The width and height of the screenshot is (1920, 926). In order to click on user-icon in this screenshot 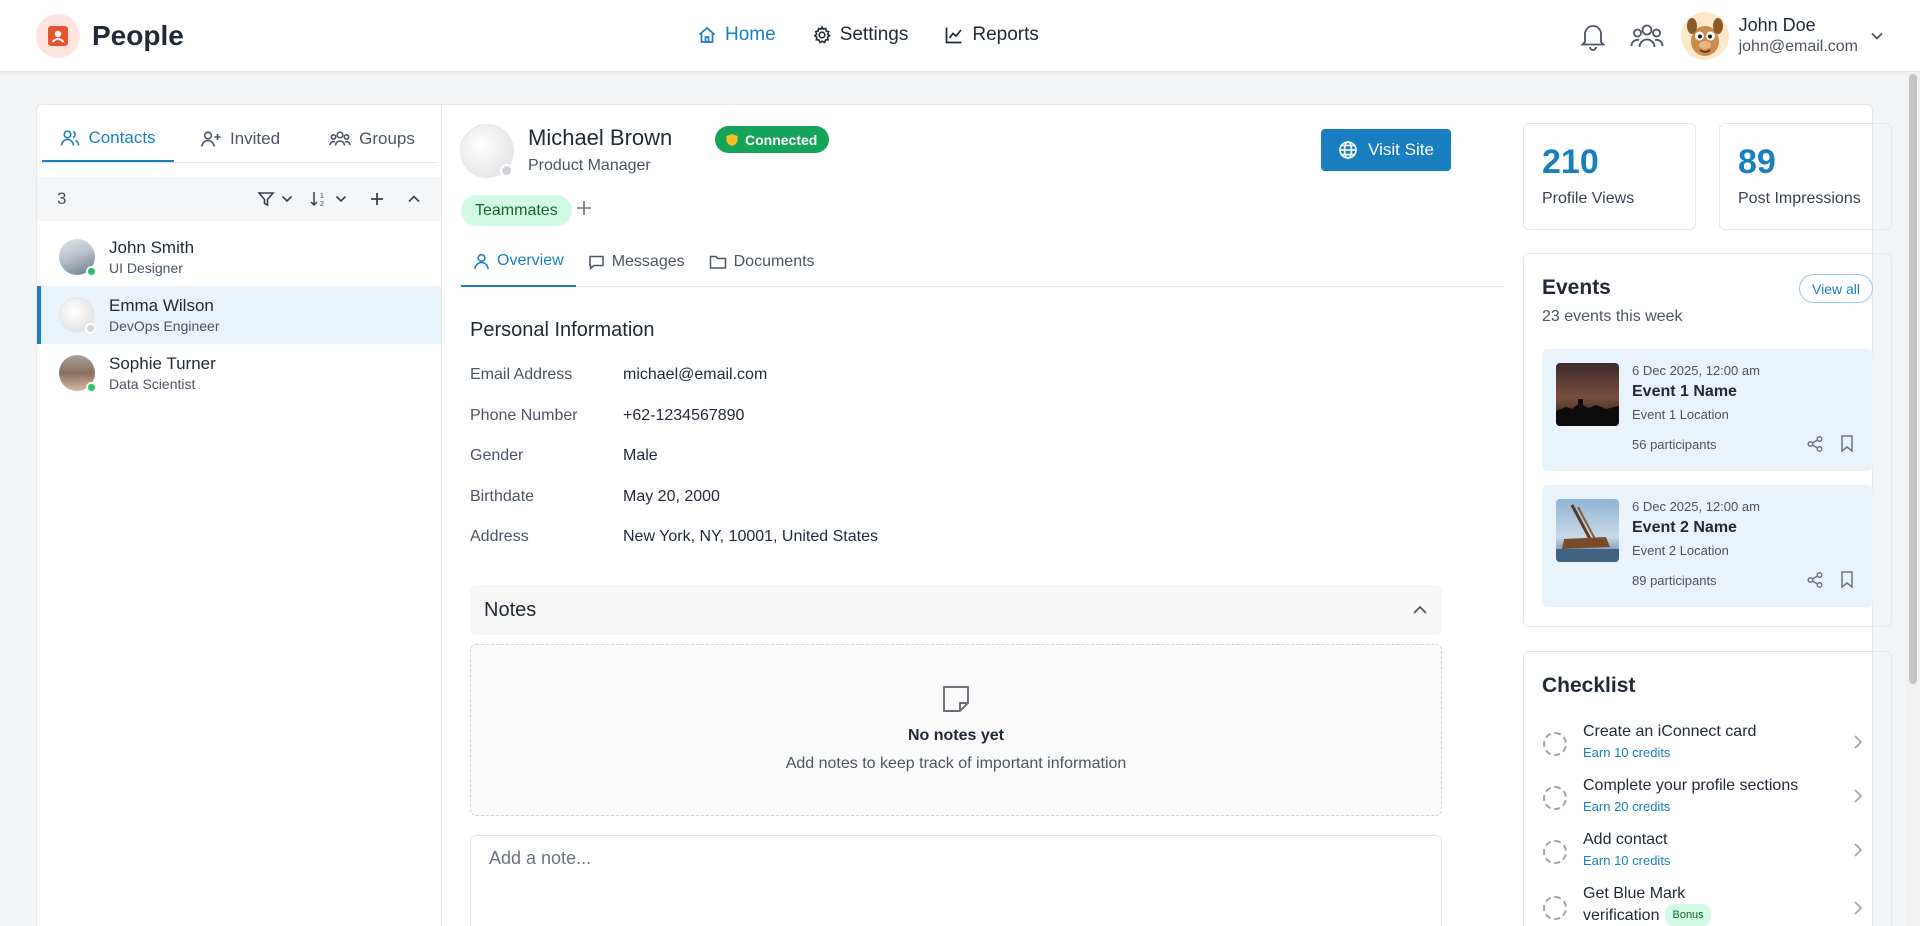, I will do `click(481, 261)`.